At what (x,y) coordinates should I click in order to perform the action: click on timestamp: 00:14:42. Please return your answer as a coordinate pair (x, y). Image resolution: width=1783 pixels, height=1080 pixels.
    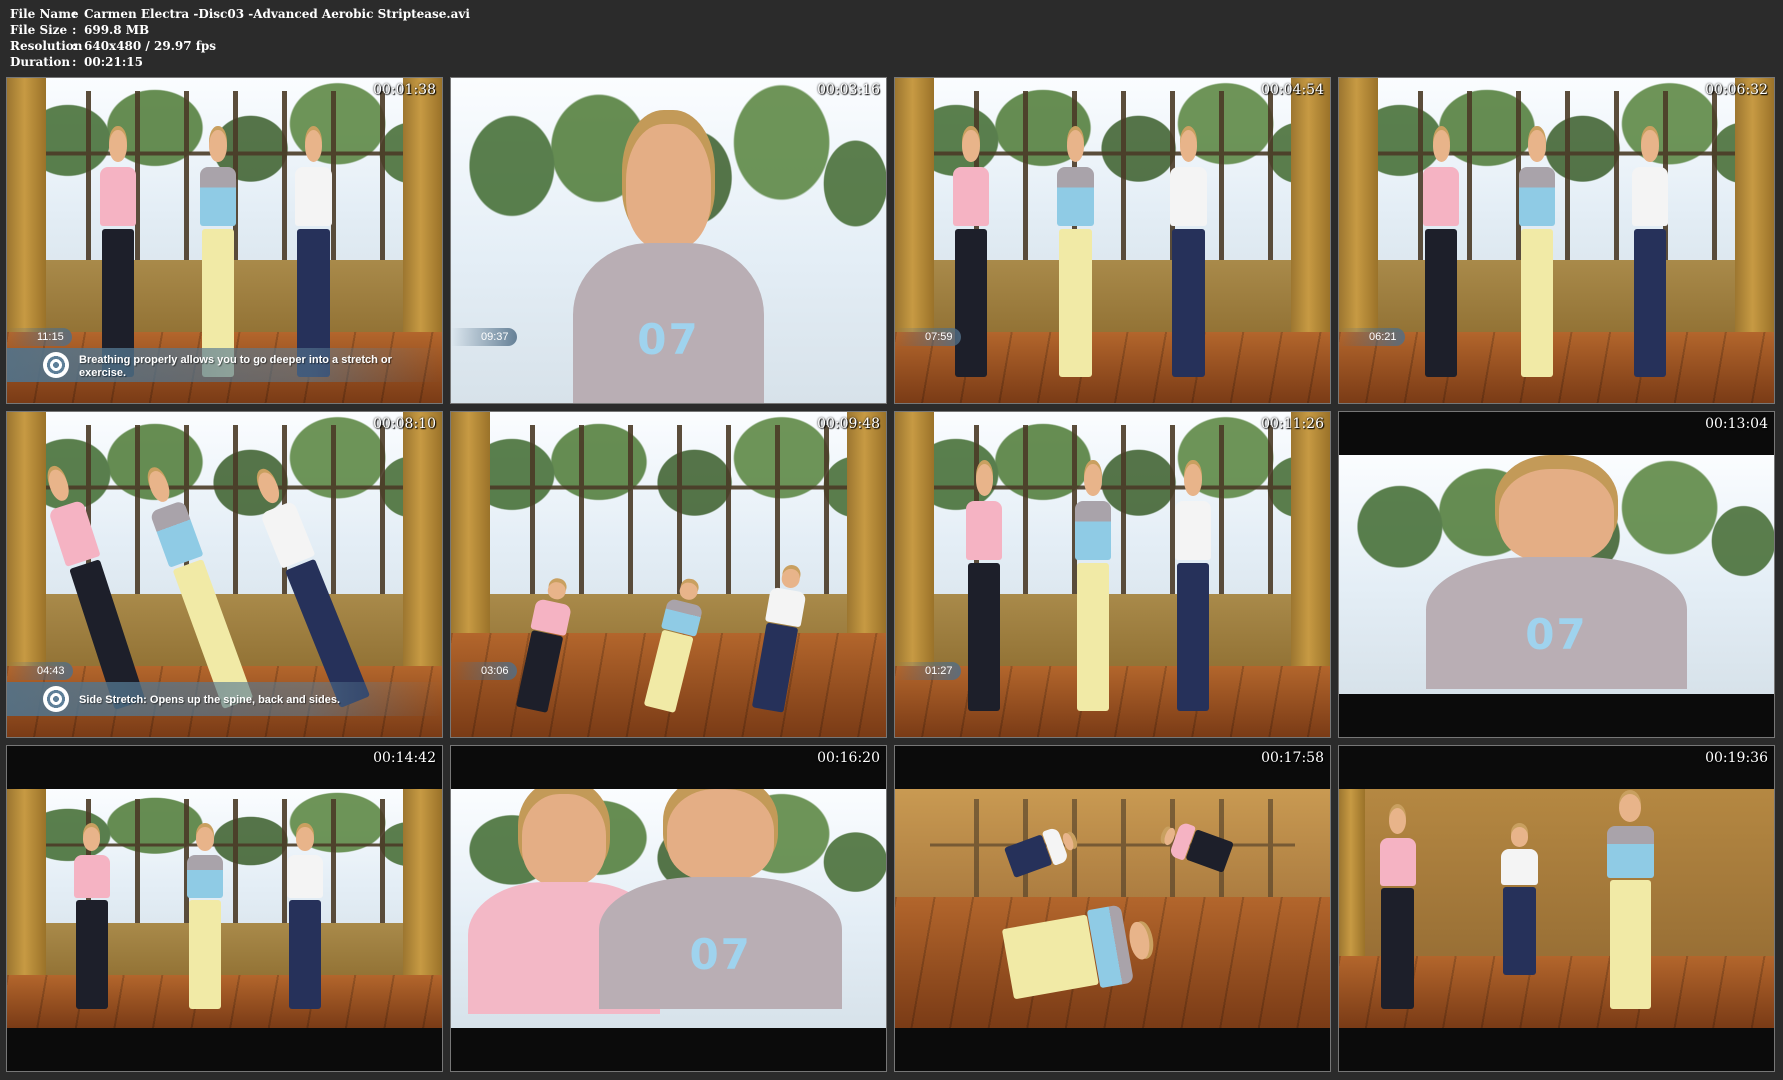
    Looking at the image, I should click on (404, 758).